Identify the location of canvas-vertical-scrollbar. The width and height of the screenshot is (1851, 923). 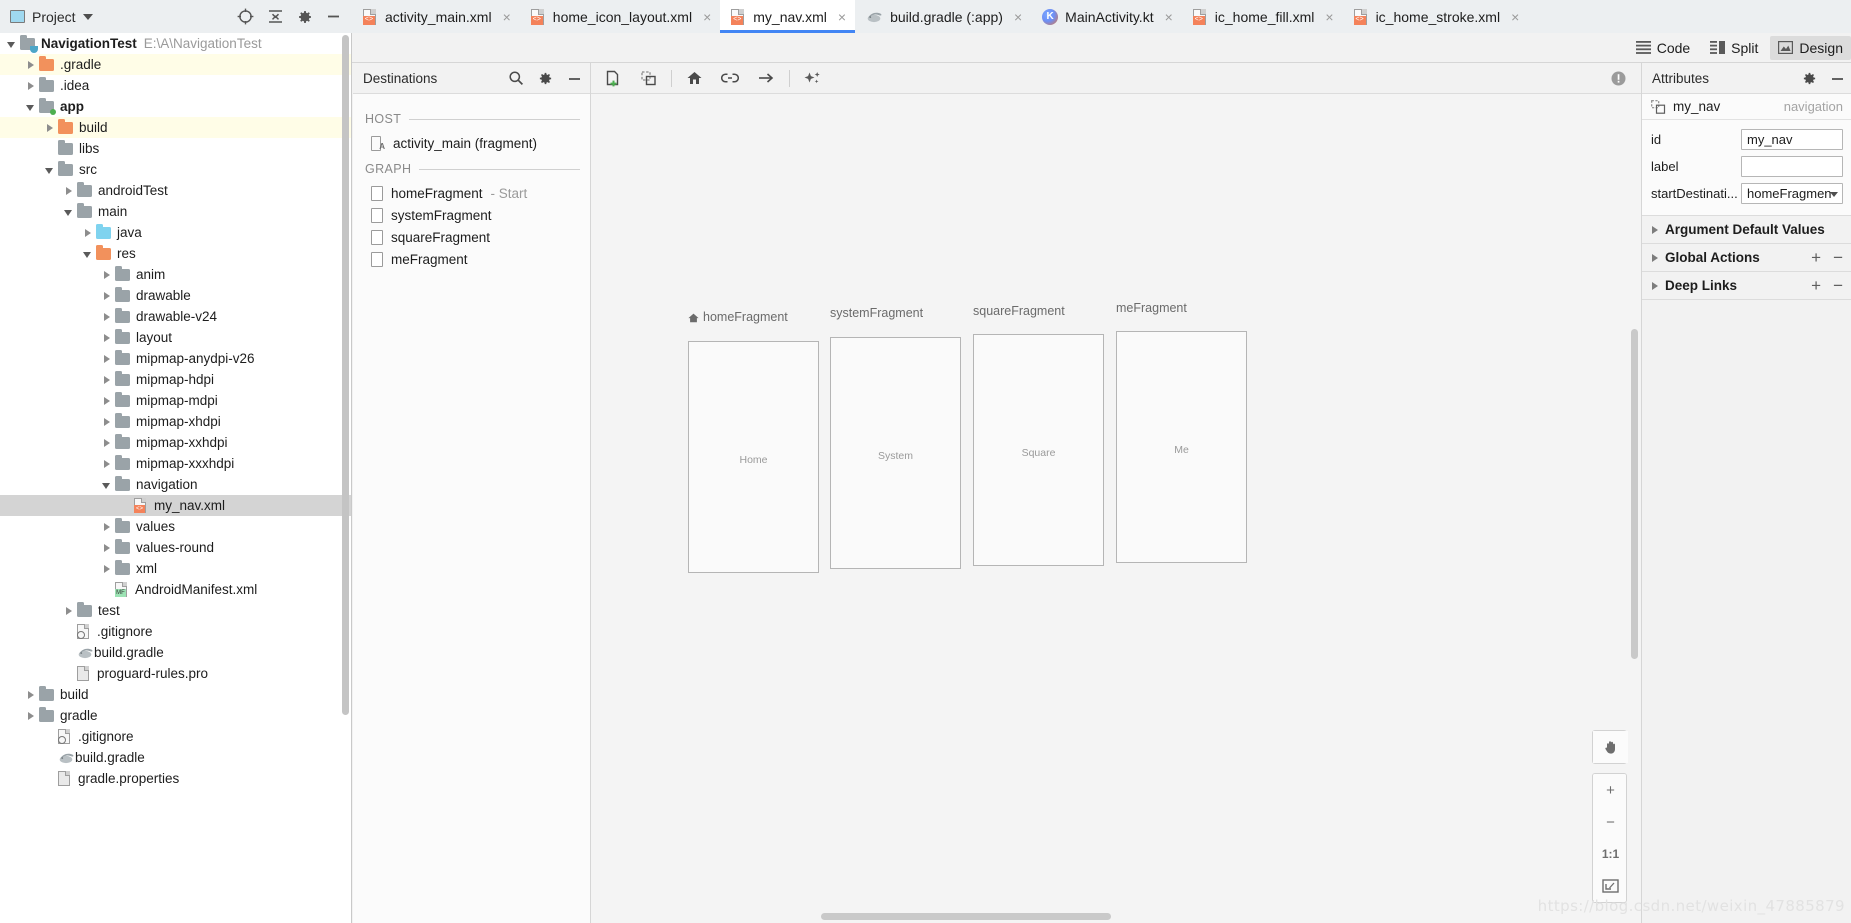
(1634, 494).